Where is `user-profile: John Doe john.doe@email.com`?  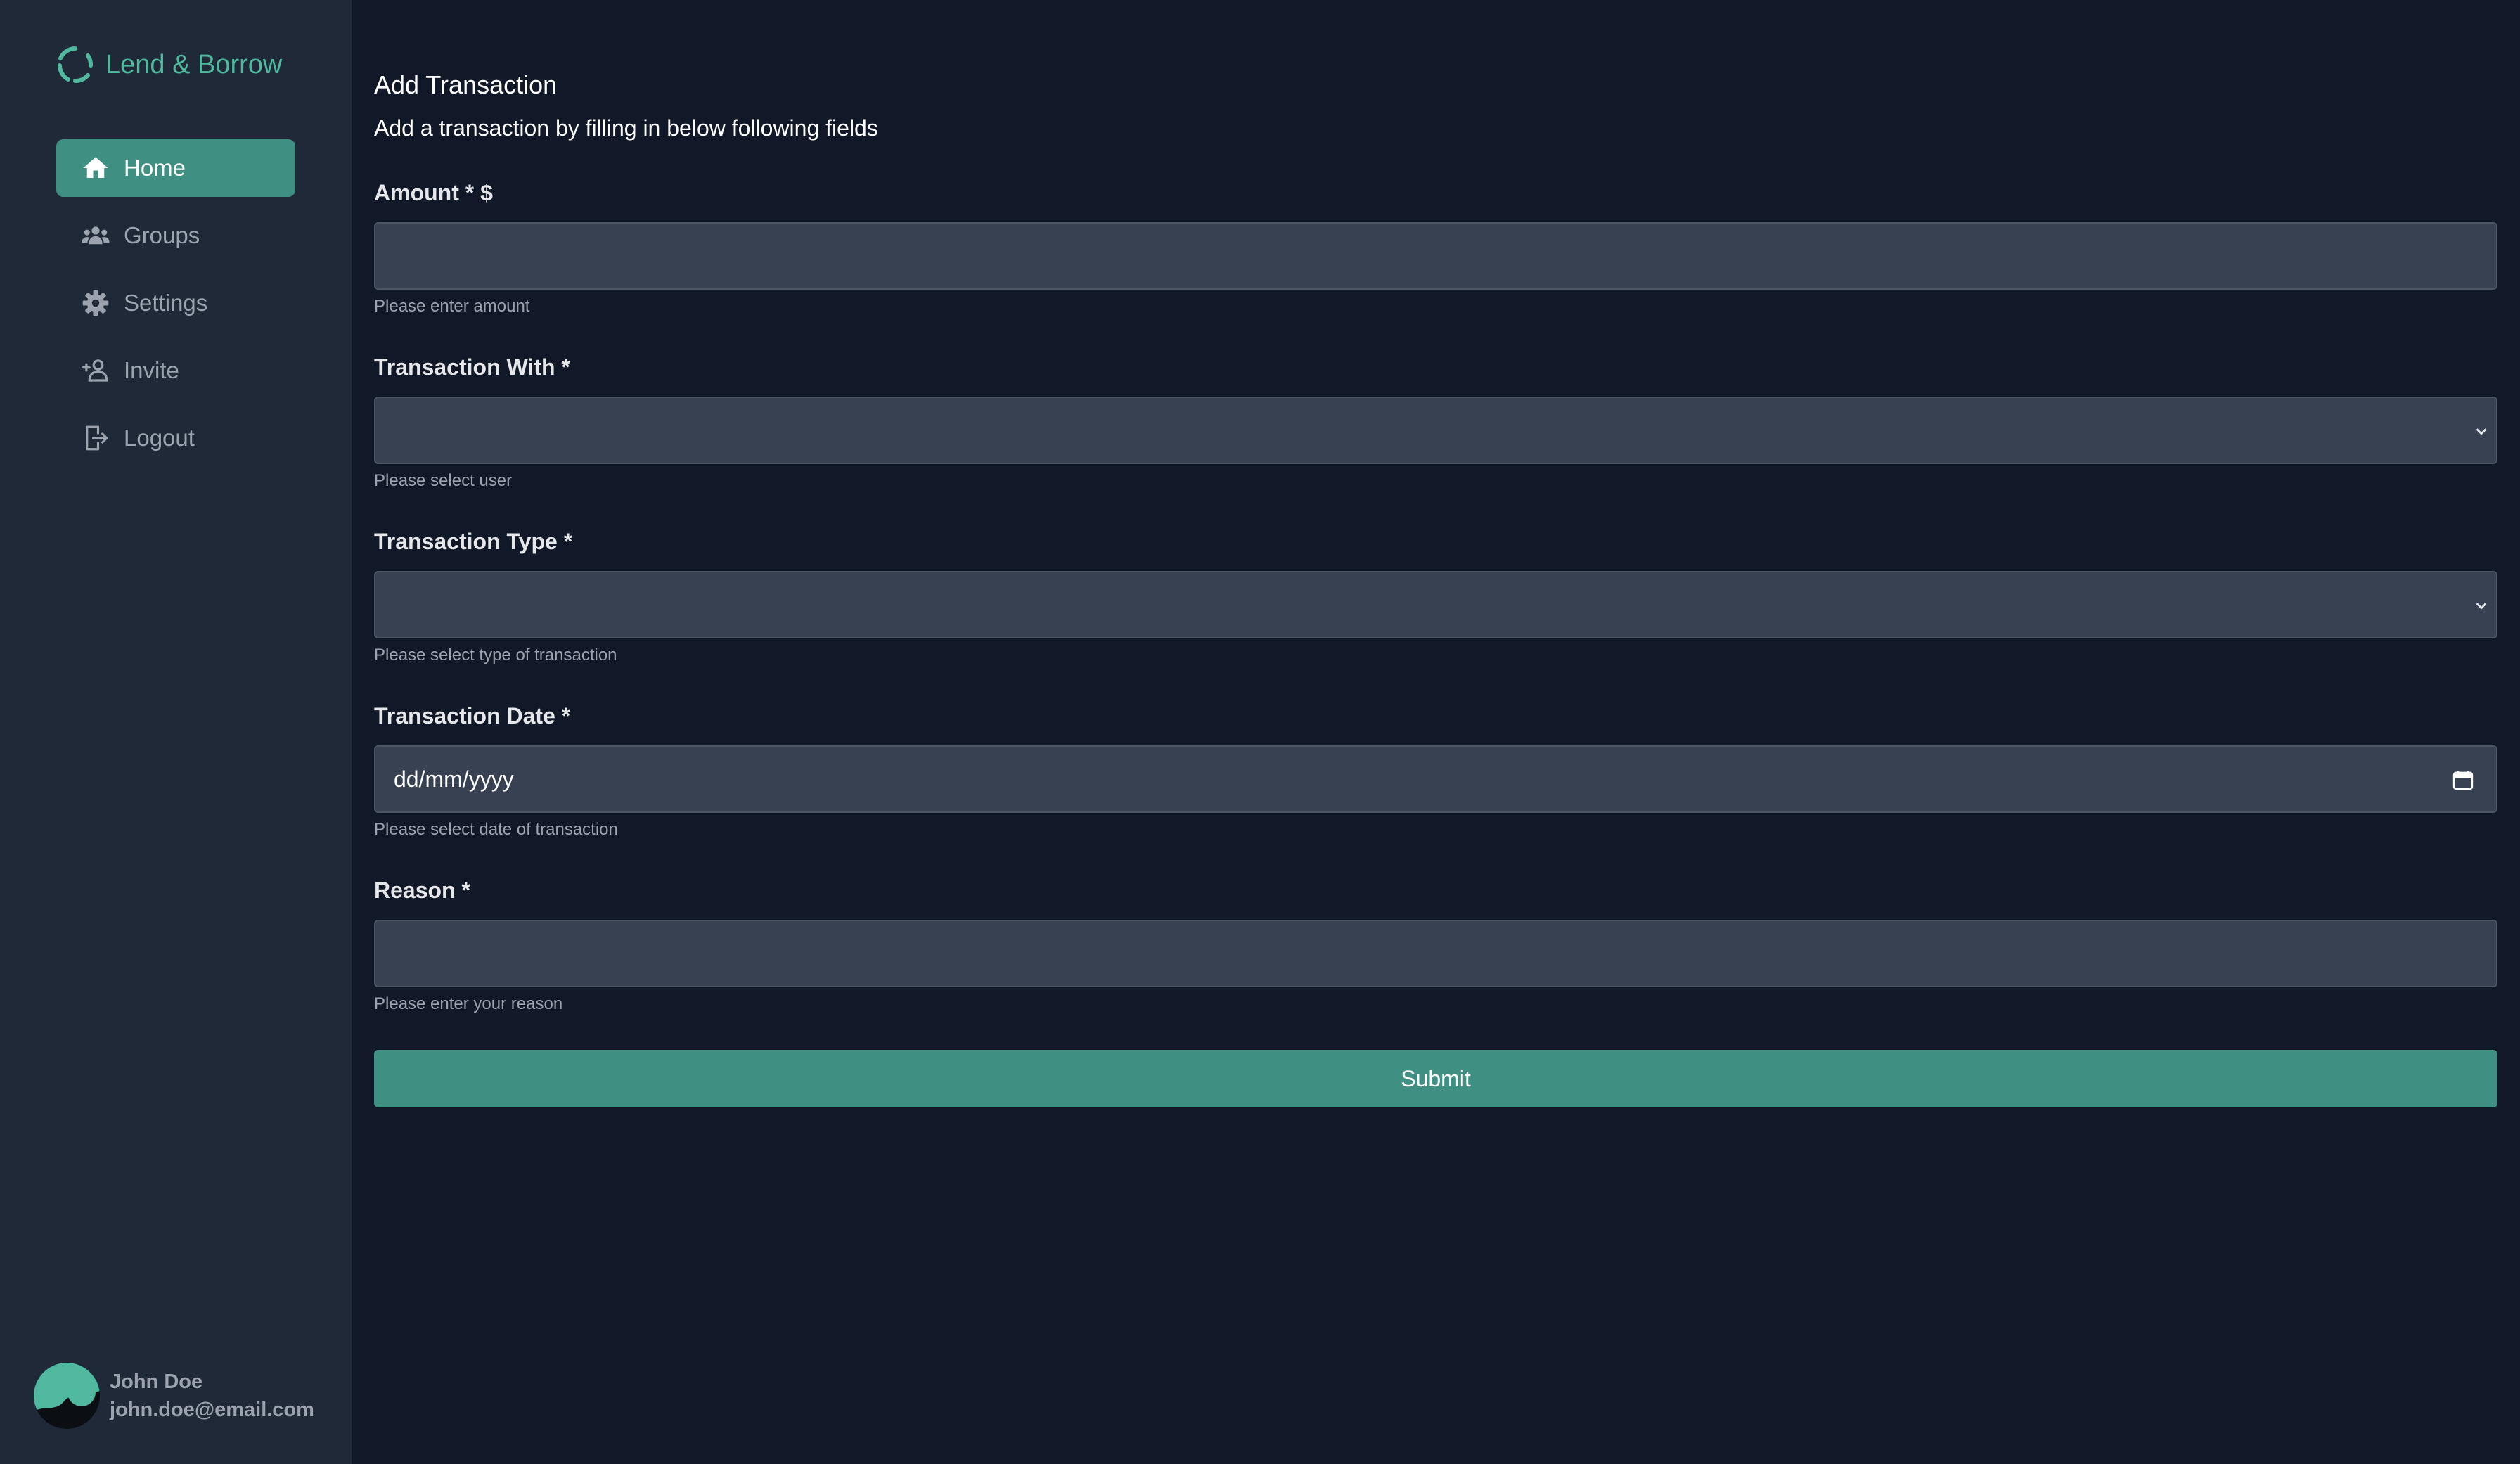 user-profile: John Doe john.doe@email.com is located at coordinates (174, 1396).